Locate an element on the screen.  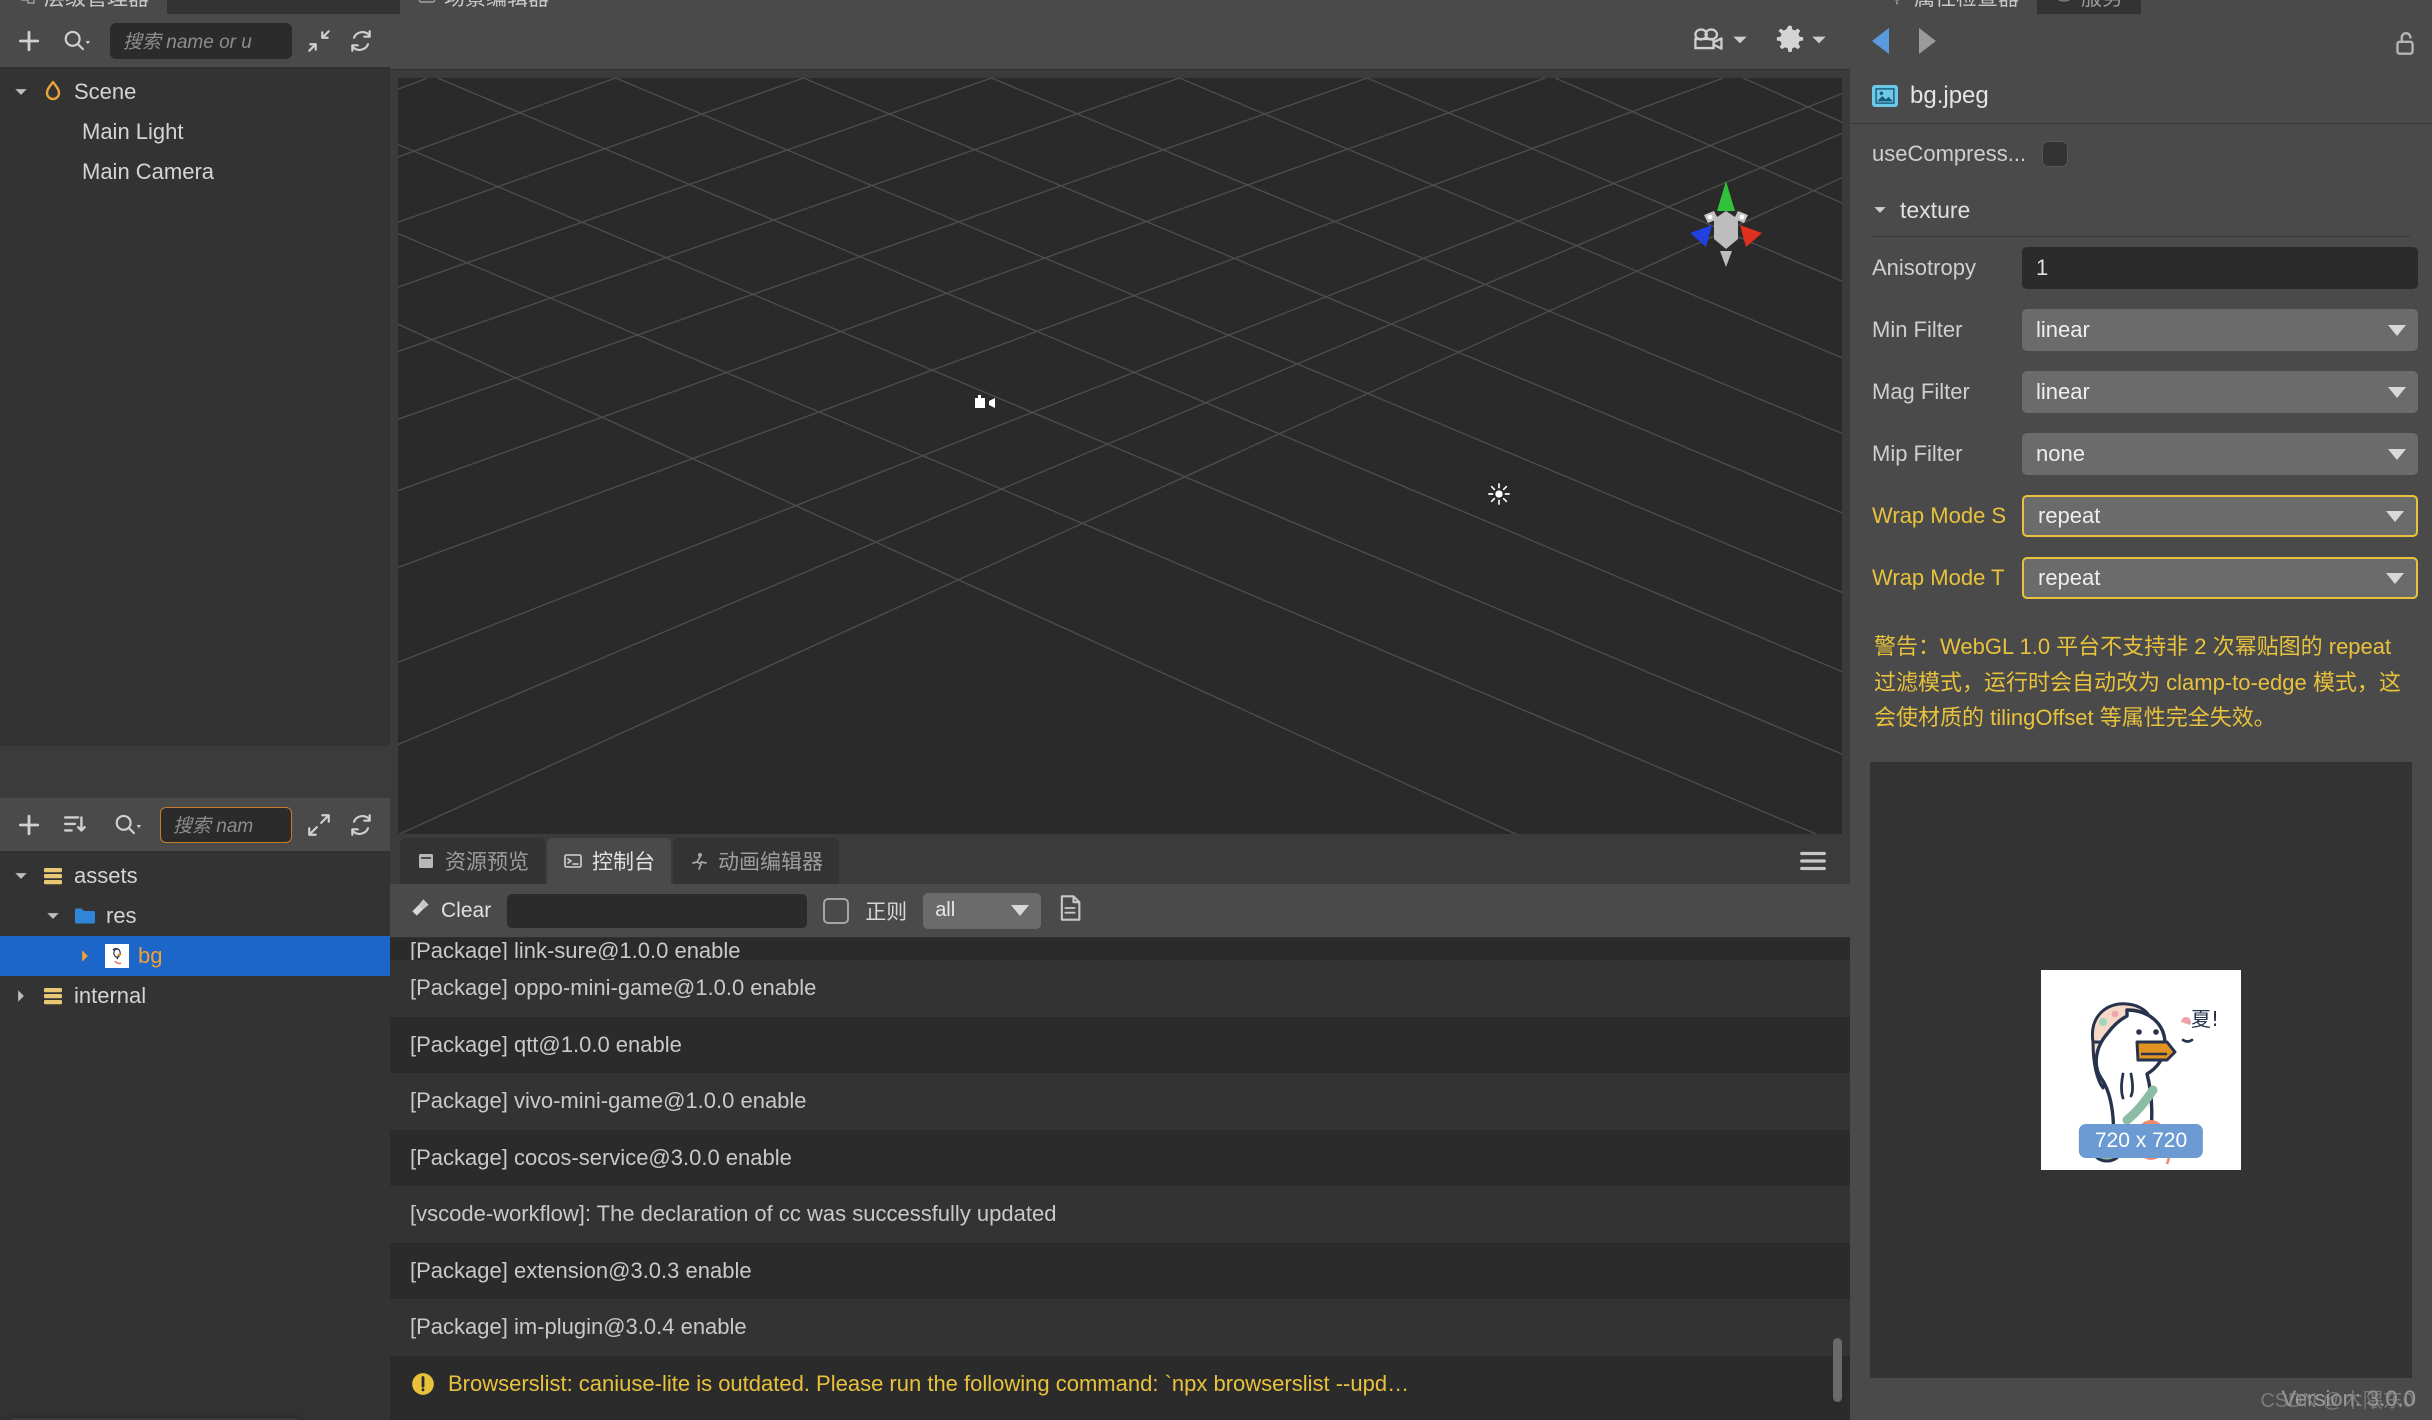
assets-node-res: res is located at coordinates (195, 916).